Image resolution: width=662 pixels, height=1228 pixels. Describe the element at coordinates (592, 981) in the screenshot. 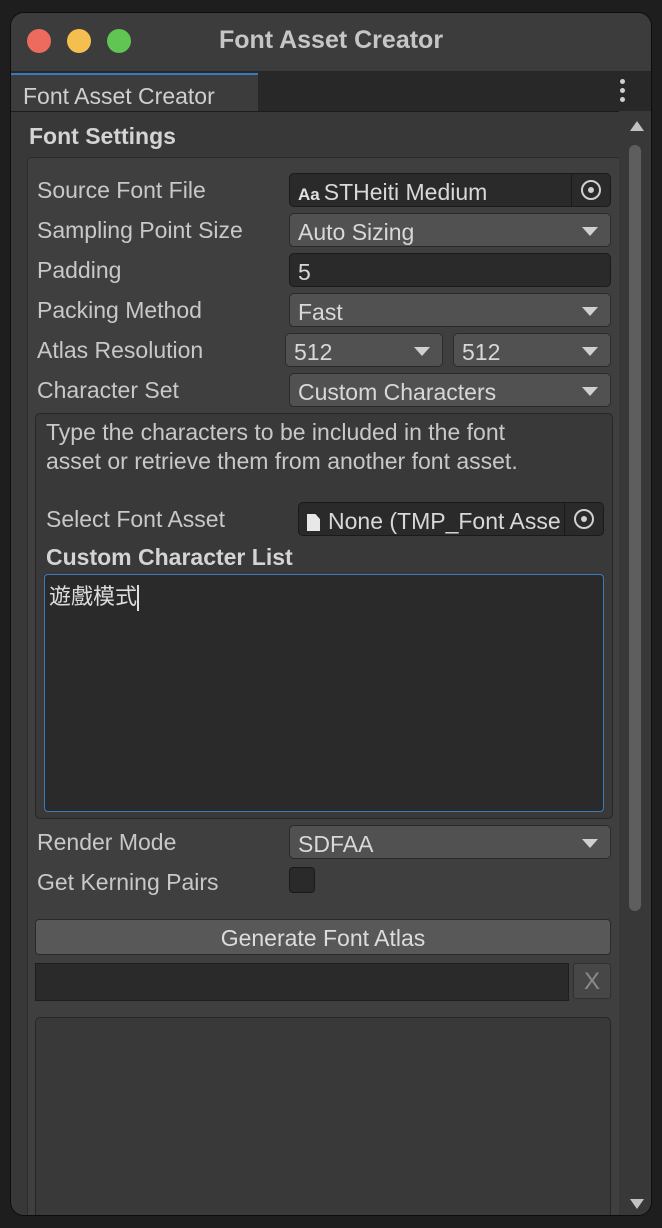

I see `clear-button: X` at that location.